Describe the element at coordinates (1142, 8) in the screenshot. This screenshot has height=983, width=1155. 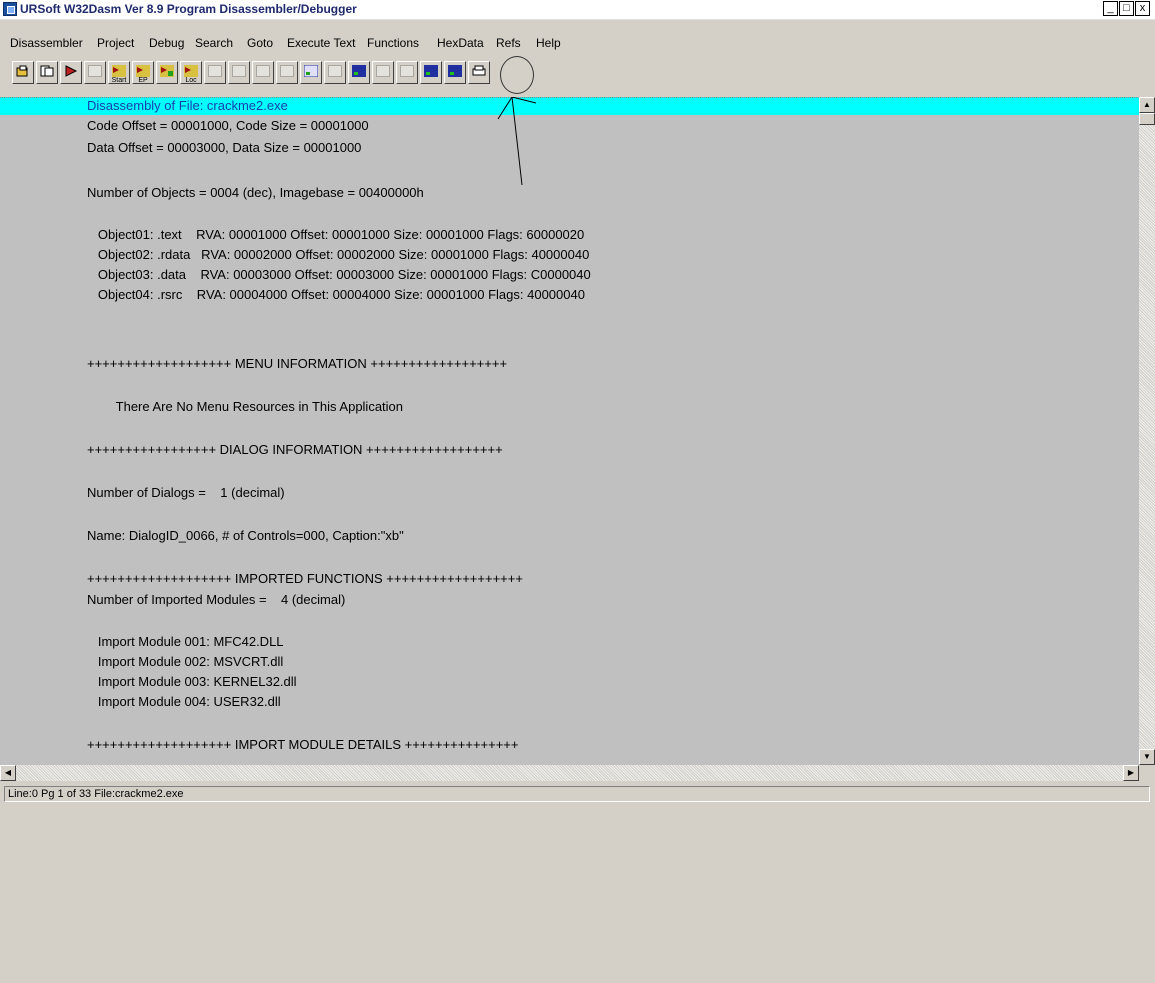
I see `close-button: x` at that location.